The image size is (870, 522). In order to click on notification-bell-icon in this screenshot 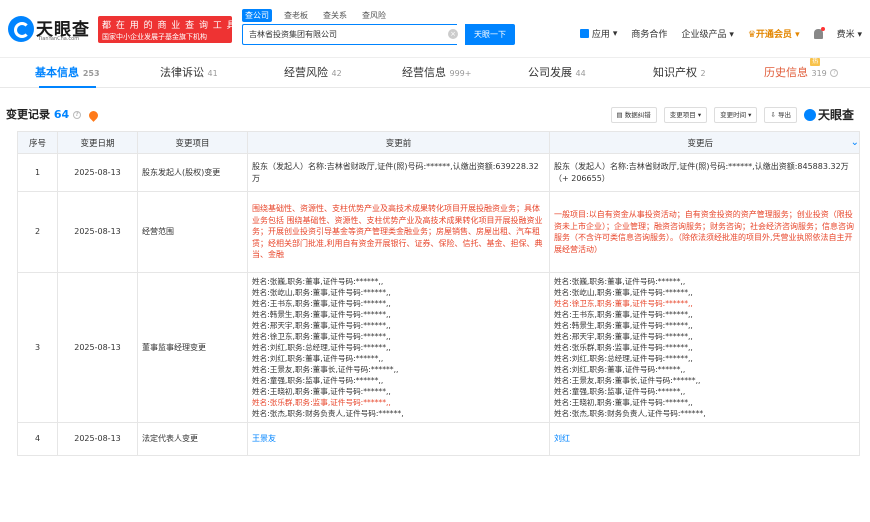, I will do `click(819, 32)`.